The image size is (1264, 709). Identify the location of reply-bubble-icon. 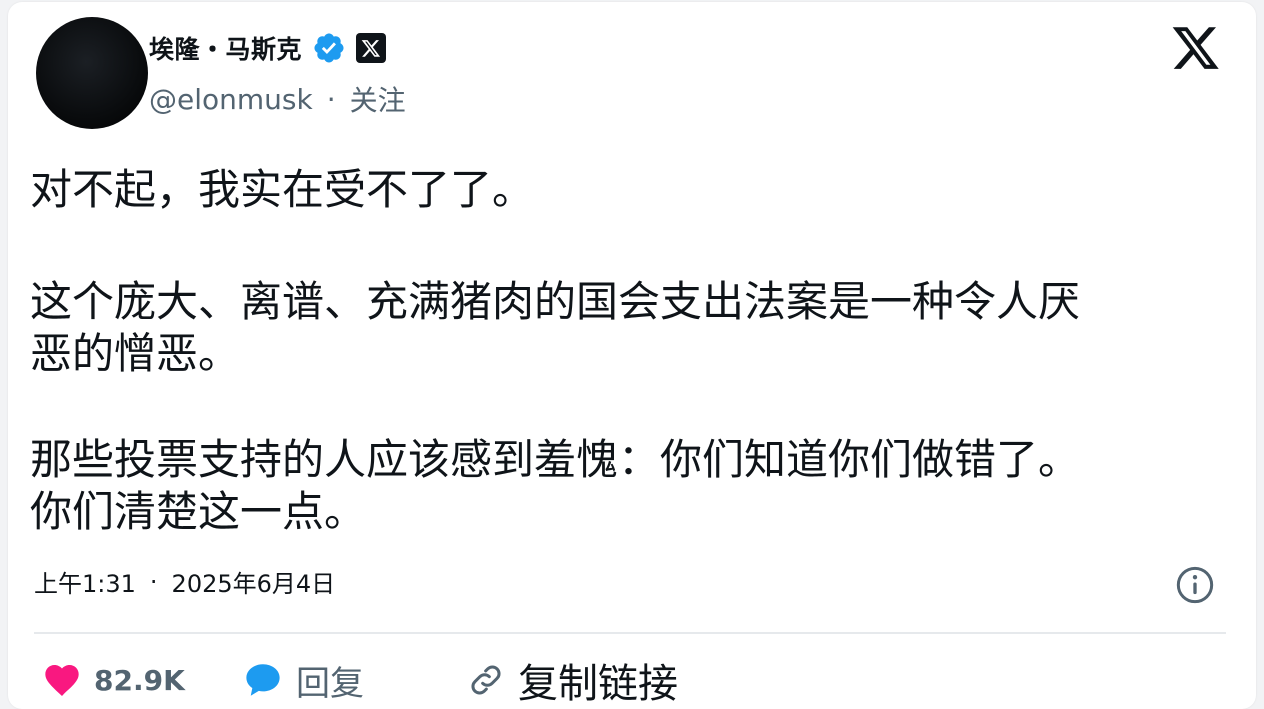
(263, 680).